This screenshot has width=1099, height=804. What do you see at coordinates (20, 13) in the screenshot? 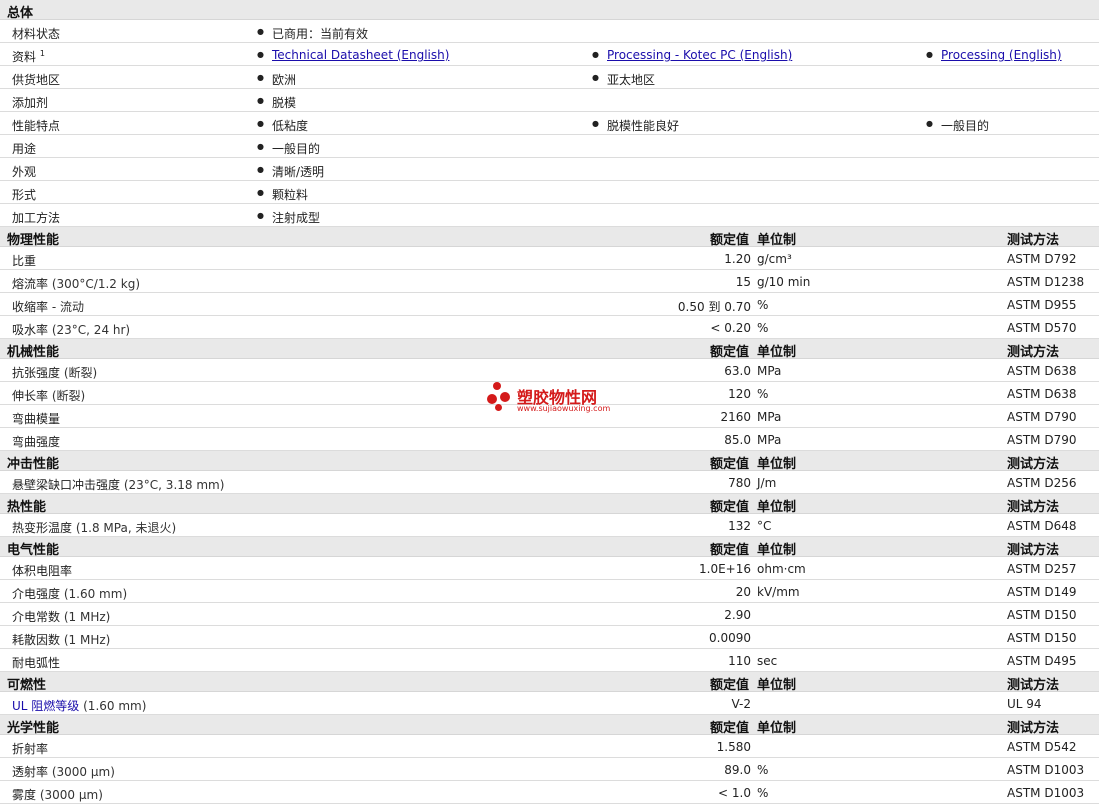
I see `section-title: 总体` at bounding box center [20, 13].